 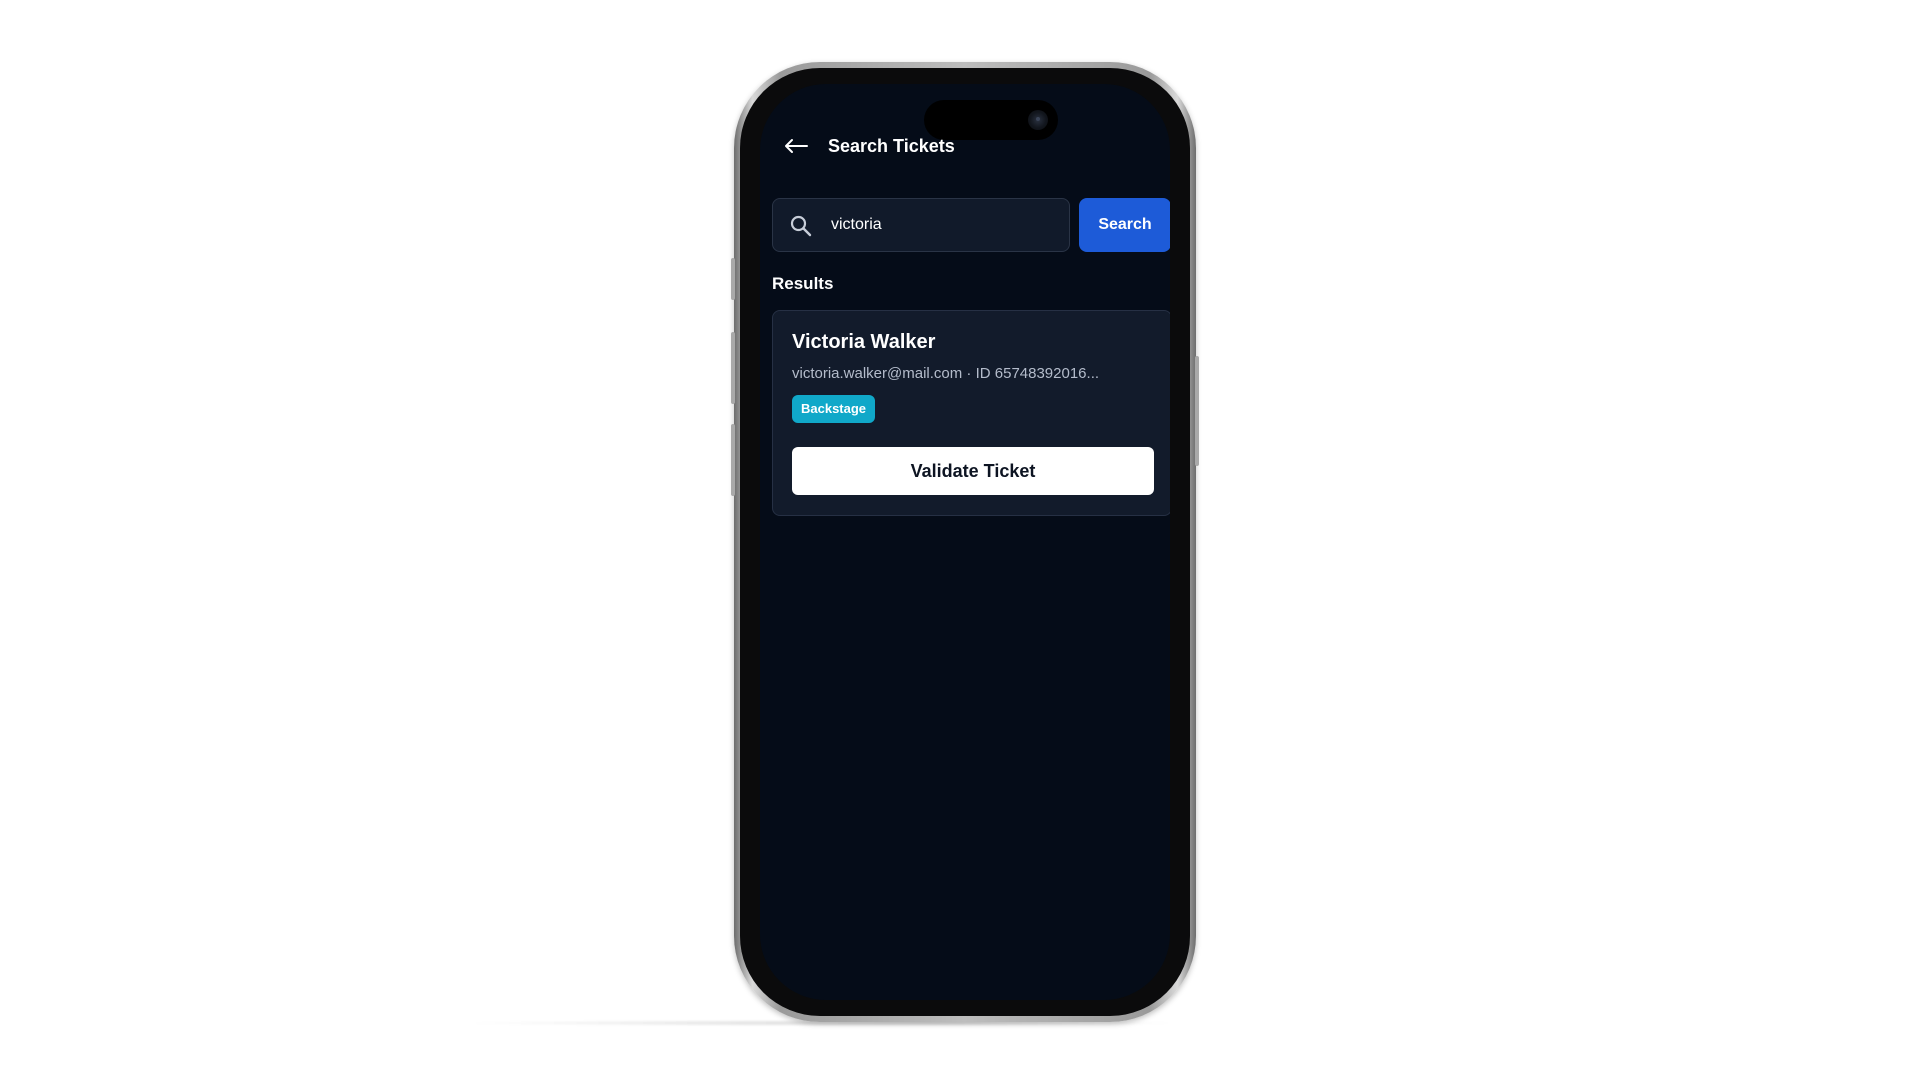 I want to click on result-name: Victoria Walker, so click(x=864, y=342).